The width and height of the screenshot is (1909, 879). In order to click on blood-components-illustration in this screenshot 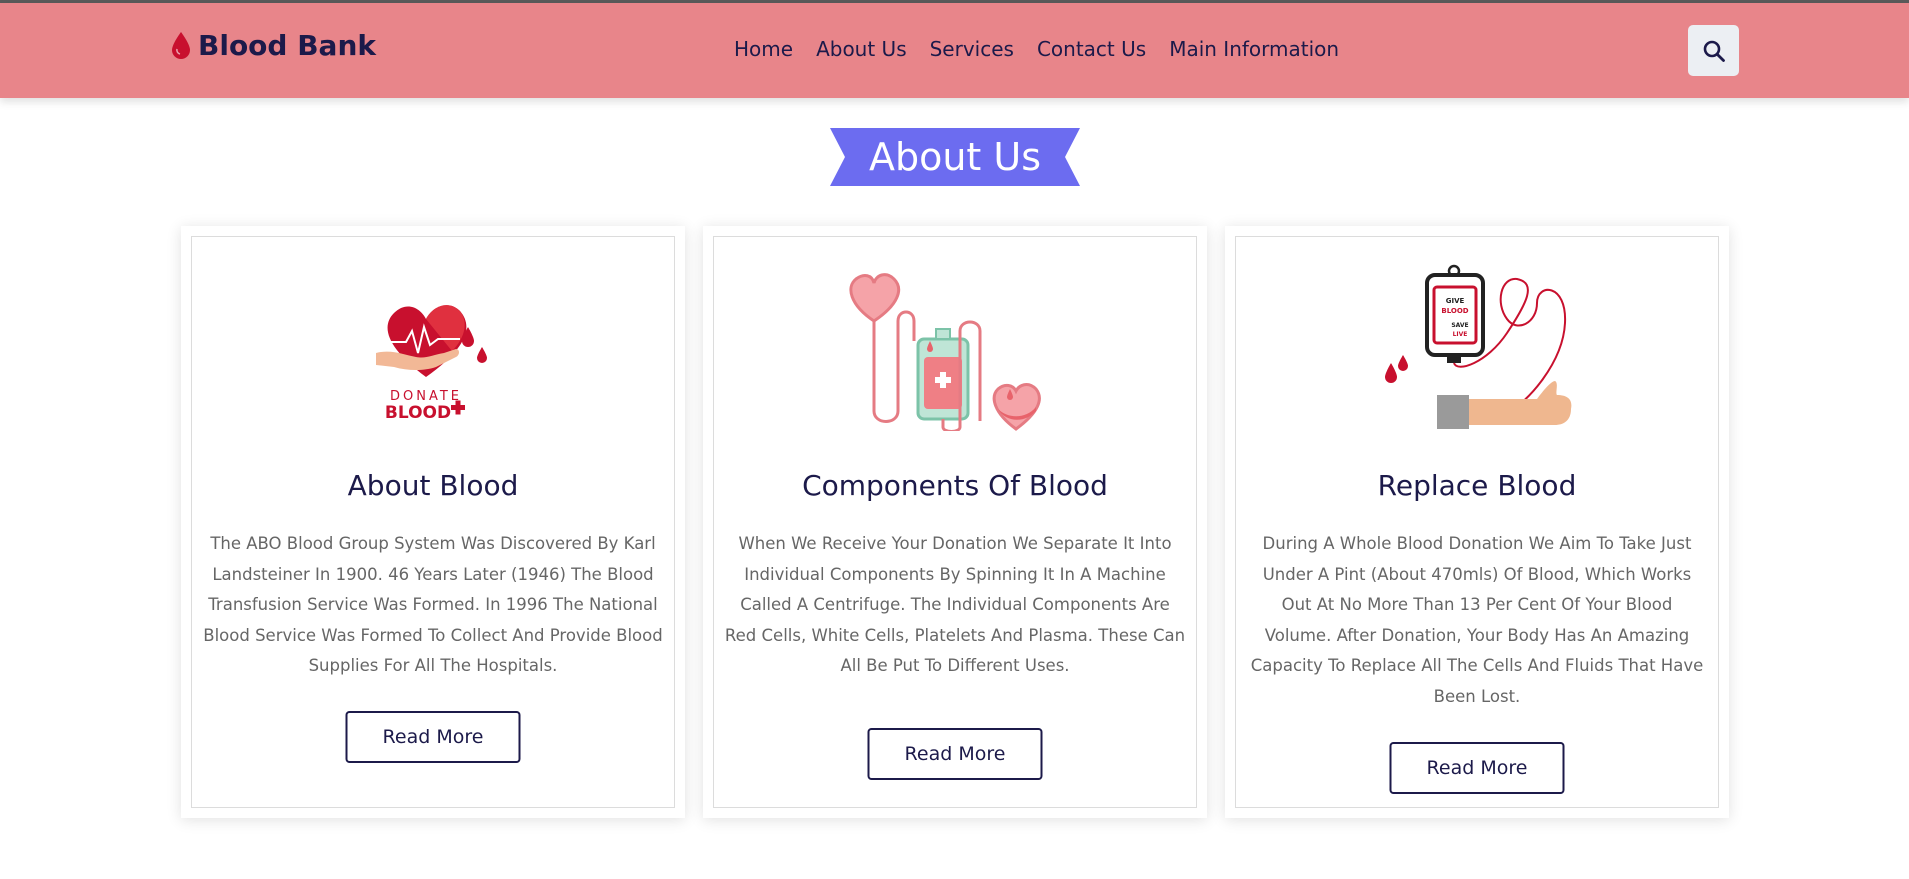, I will do `click(945, 352)`.